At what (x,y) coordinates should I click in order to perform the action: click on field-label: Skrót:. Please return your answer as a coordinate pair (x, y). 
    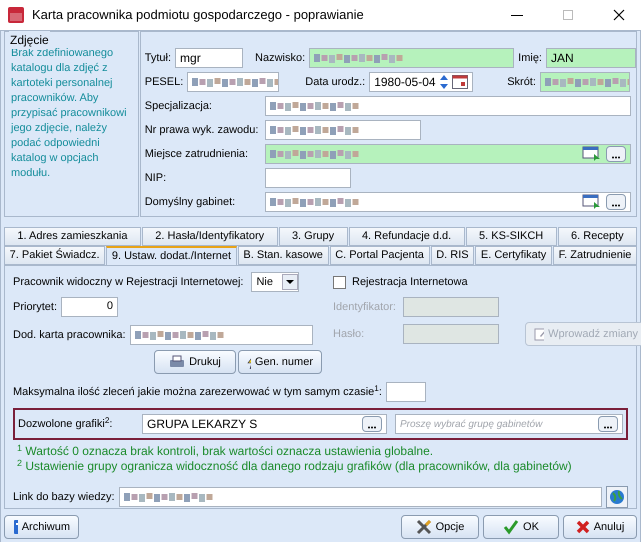
    Looking at the image, I should click on (521, 82).